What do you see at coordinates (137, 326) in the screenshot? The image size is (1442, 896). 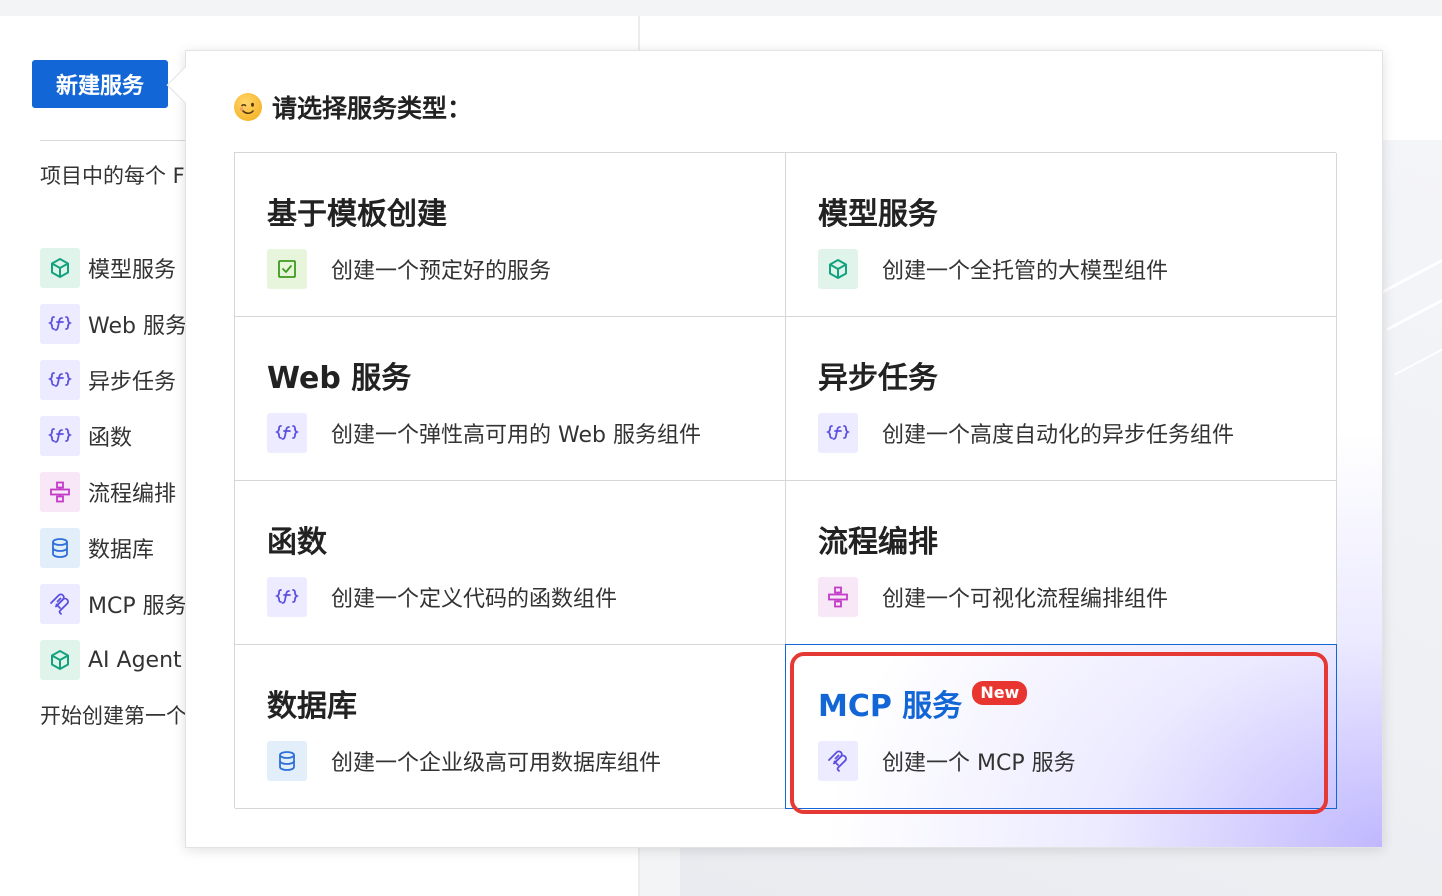 I see `list-item-label: Web 服务` at bounding box center [137, 326].